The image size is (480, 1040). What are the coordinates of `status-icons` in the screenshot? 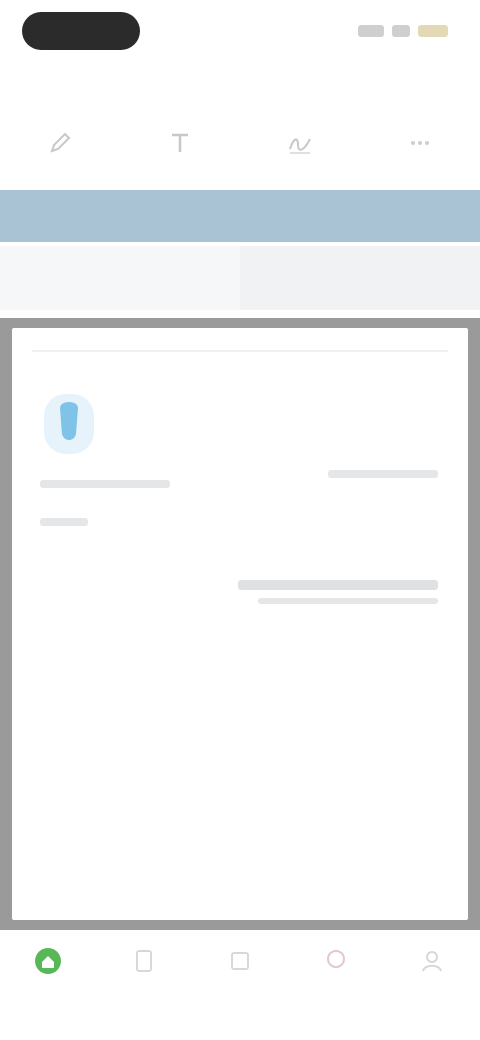 It's located at (403, 31).